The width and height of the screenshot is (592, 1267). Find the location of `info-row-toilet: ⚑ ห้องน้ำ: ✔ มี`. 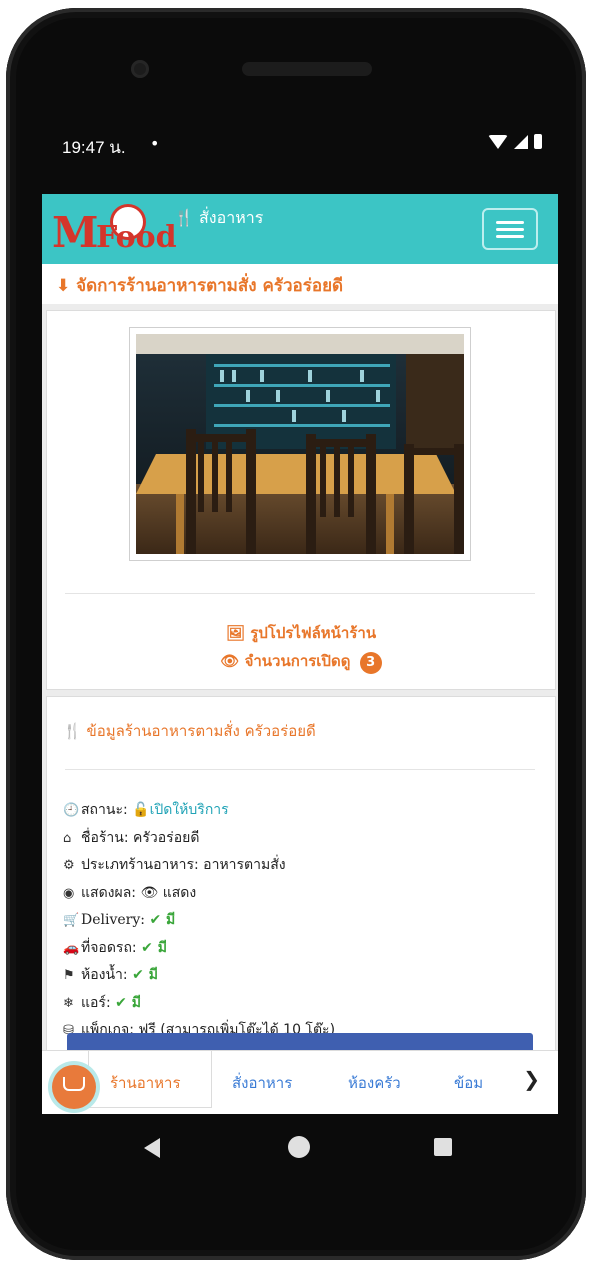

info-row-toilet: ⚑ ห้องน้ำ: ✔ มี is located at coordinates (199, 976).